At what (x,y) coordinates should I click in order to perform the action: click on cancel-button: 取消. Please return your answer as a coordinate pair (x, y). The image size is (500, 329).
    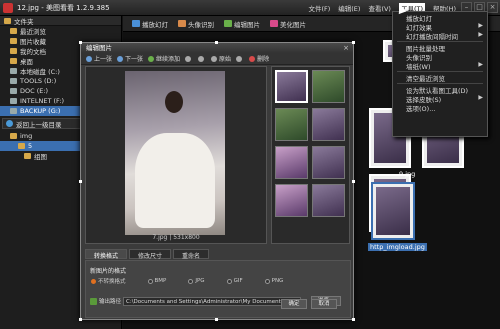
    Looking at the image, I should click on (324, 304).